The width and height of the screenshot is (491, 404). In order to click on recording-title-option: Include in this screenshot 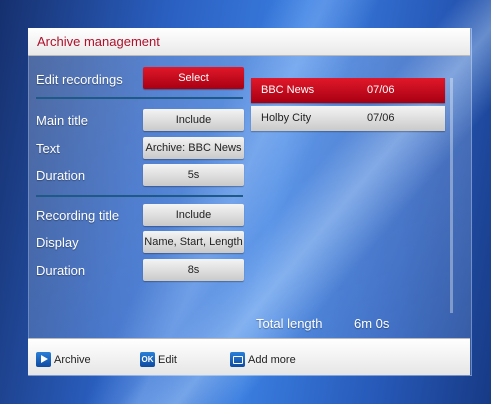, I will do `click(193, 215)`.